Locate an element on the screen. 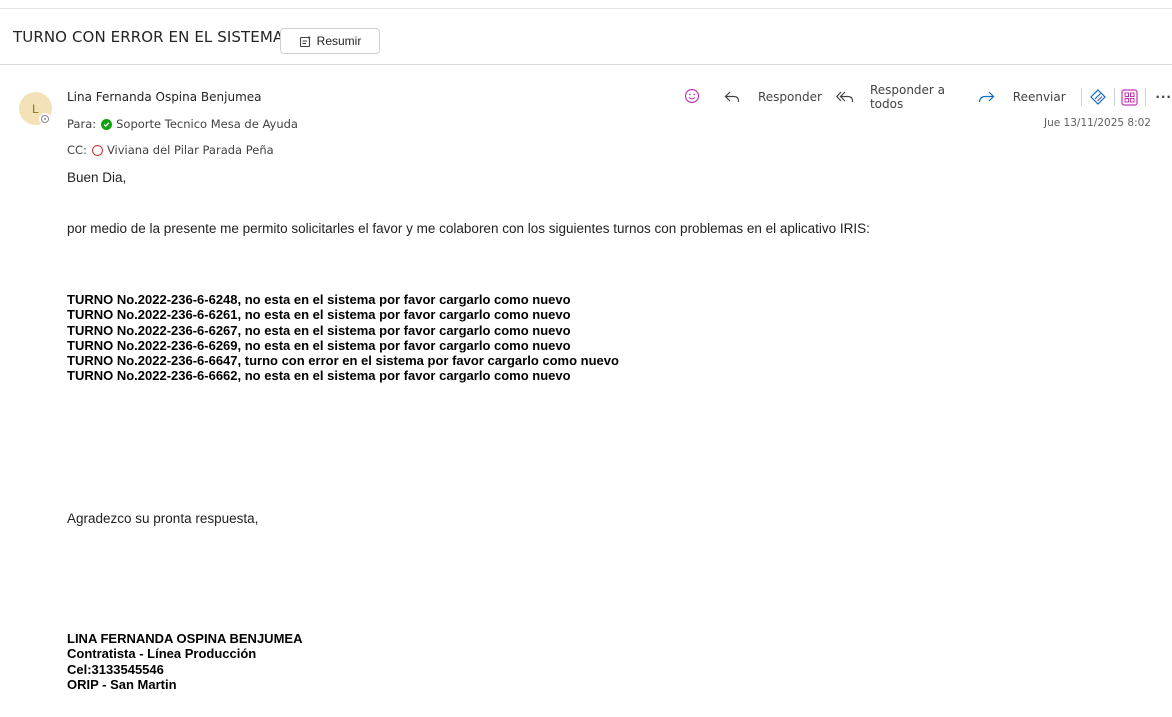 The height and width of the screenshot is (717, 1172). signature-name: LINA FERNANDA OSPINA BENJUMEA is located at coordinates (185, 638).